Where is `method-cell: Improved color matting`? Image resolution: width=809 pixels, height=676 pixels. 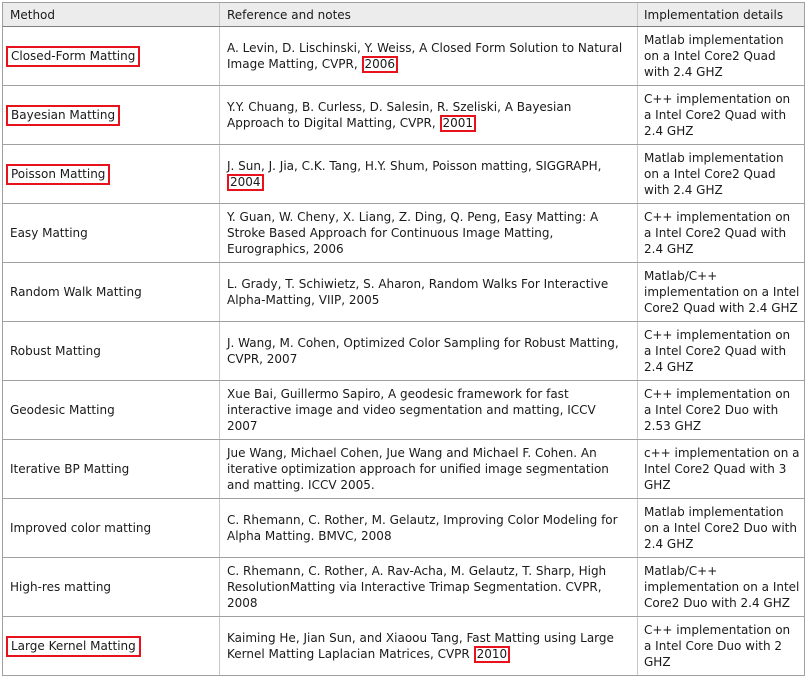
method-cell: Improved color matting is located at coordinates (112, 528).